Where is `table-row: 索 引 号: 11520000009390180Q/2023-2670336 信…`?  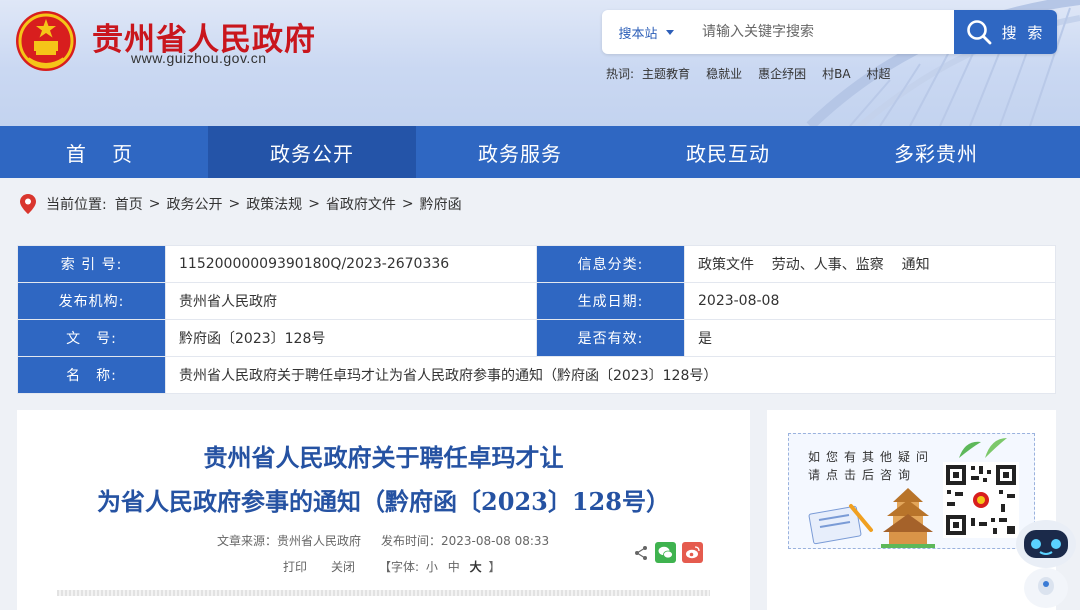
table-row: 索 引 号: 11520000009390180Q/2023-2670336 信… is located at coordinates (536, 264).